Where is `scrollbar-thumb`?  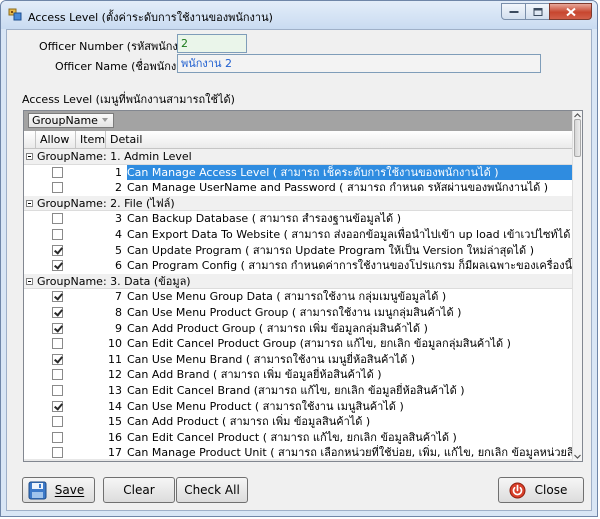
scrollbar-thumb is located at coordinates (577, 138).